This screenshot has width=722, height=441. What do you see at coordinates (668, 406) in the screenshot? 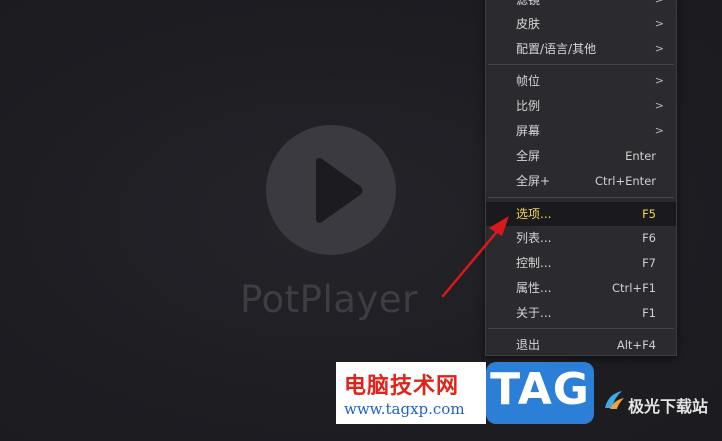
I see `watermark-right-text: 极光下载站` at bounding box center [668, 406].